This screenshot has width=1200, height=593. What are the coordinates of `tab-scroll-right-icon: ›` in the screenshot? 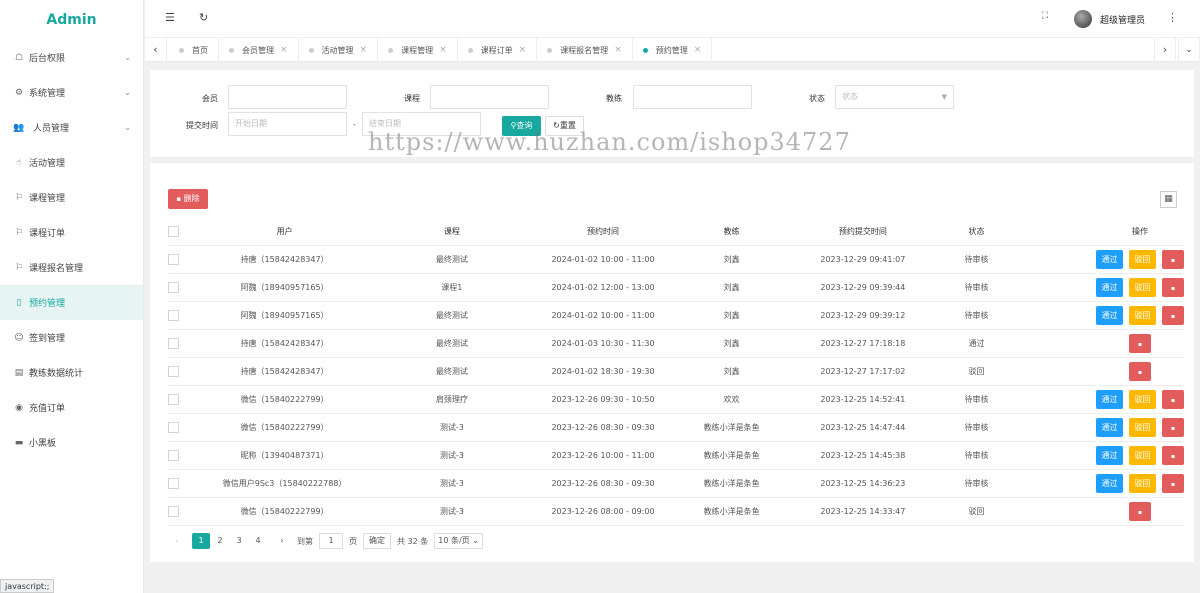 It's located at (1165, 50).